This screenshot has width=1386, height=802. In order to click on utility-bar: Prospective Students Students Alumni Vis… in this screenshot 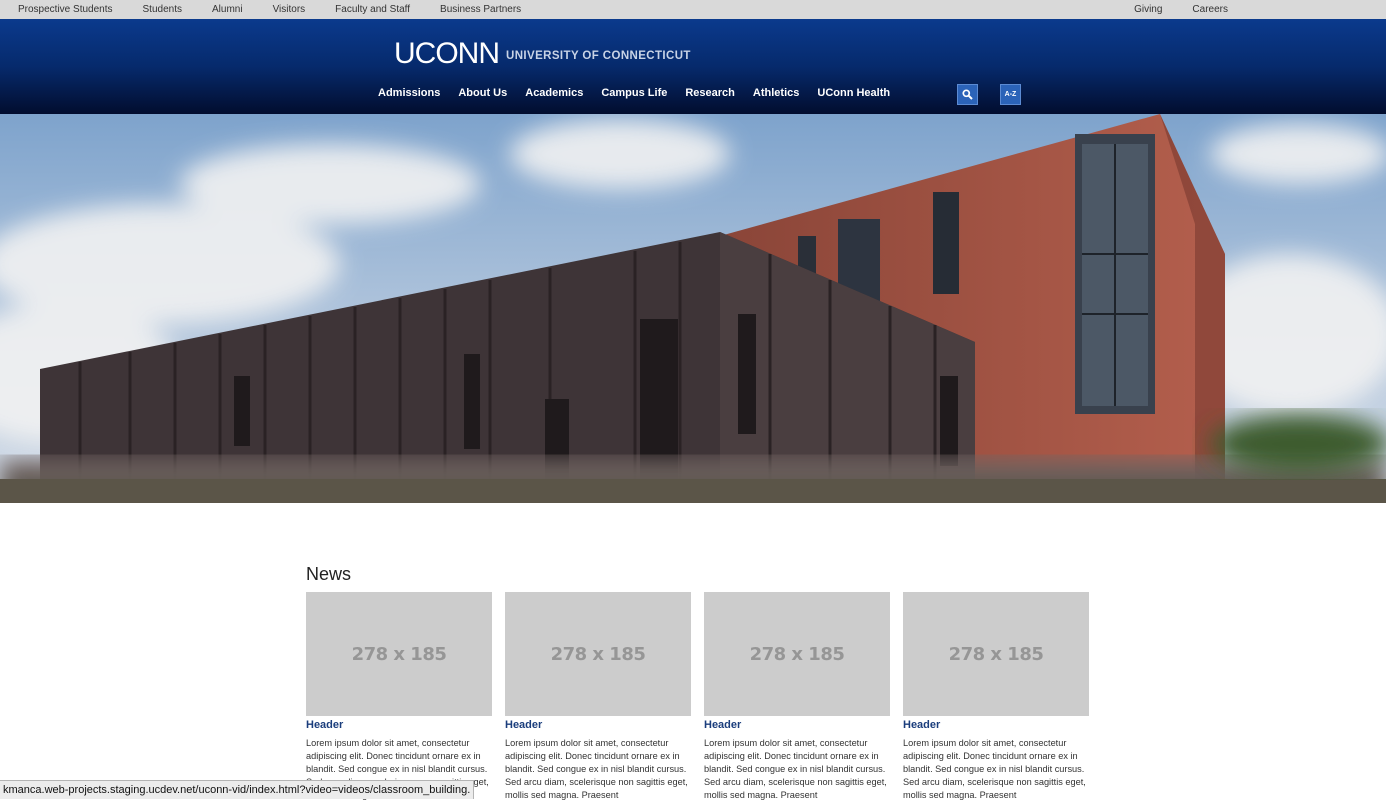, I will do `click(693, 9)`.